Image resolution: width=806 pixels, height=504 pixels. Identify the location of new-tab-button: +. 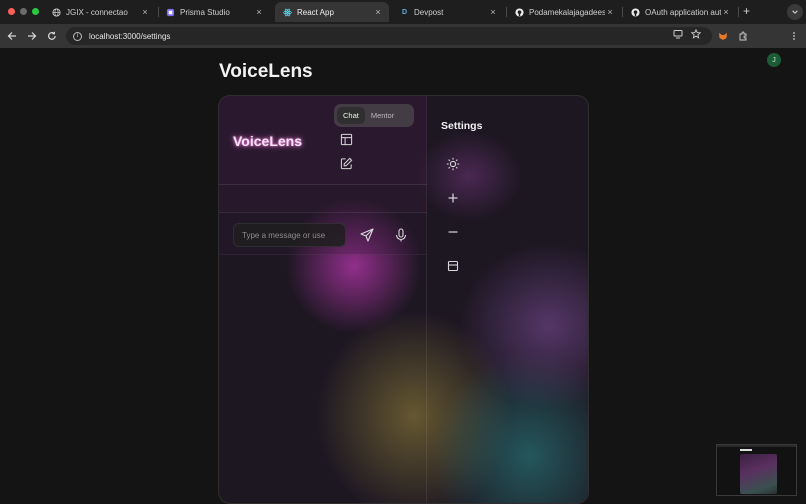
(746, 11).